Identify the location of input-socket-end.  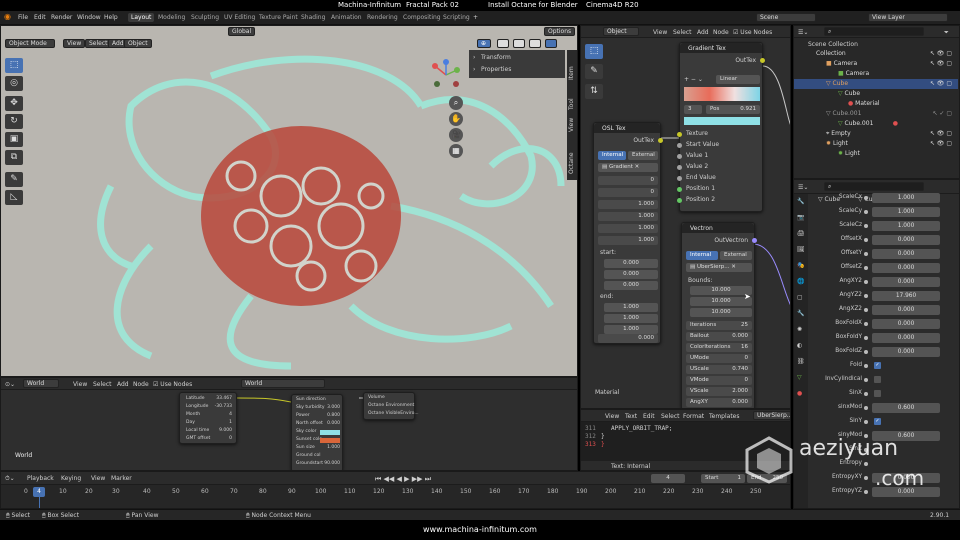
(679, 178).